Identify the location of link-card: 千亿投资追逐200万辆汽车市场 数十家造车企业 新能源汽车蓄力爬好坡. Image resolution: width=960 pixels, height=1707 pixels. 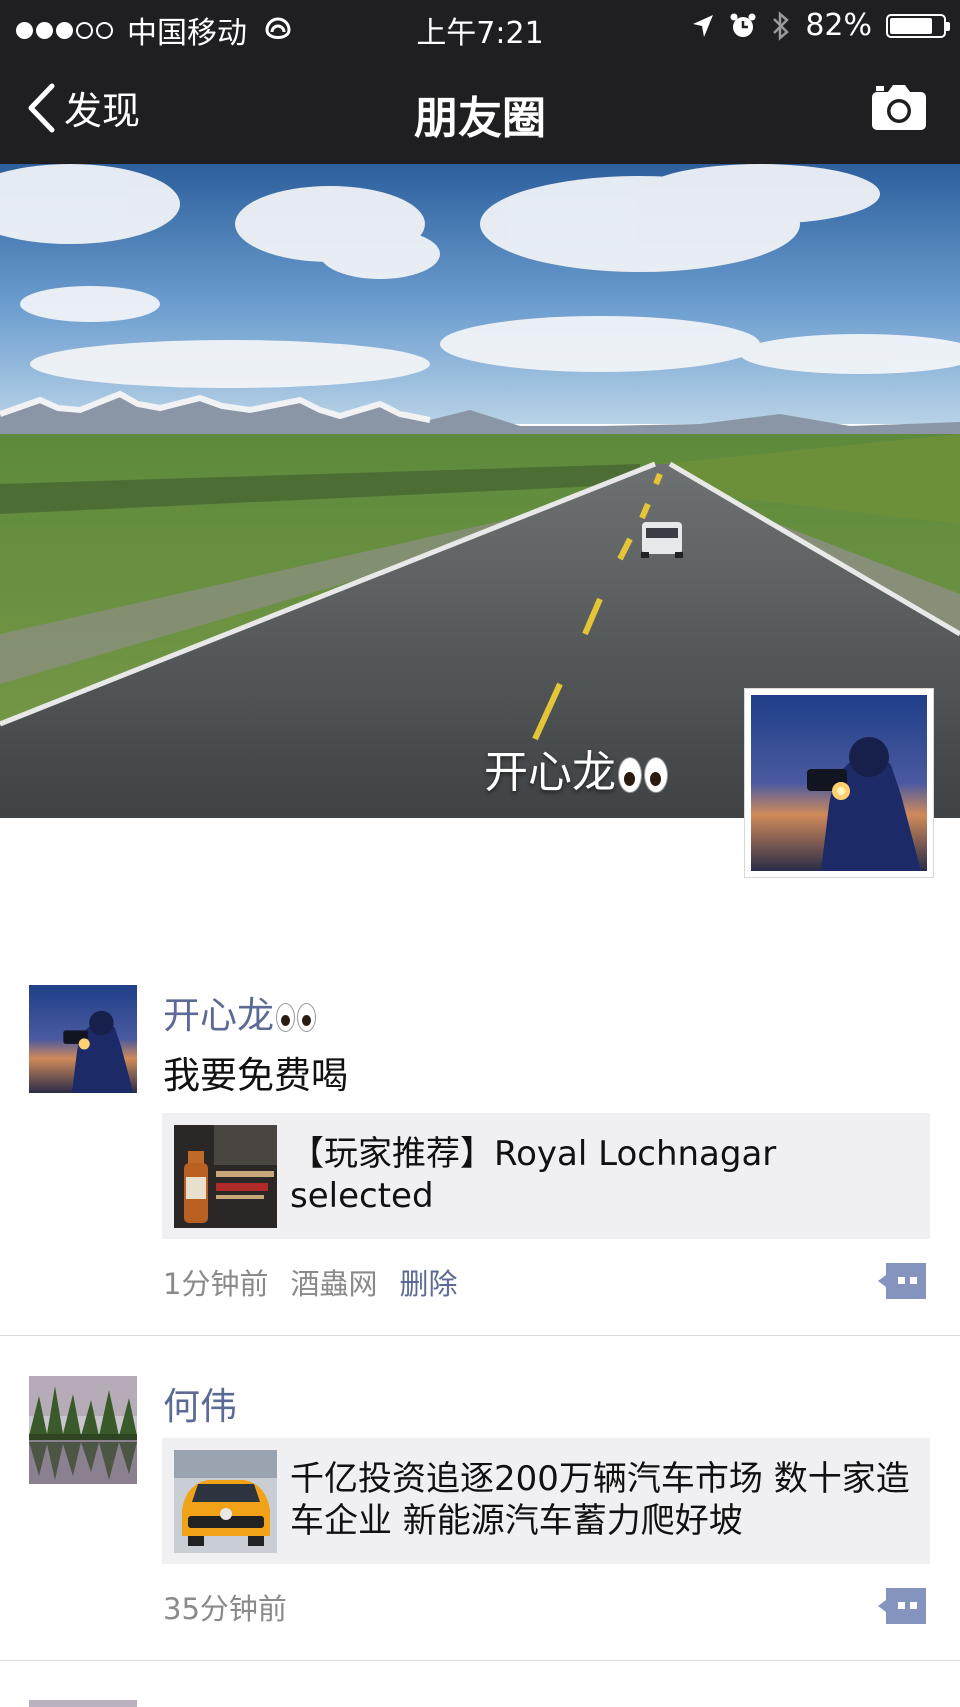
(546, 1501).